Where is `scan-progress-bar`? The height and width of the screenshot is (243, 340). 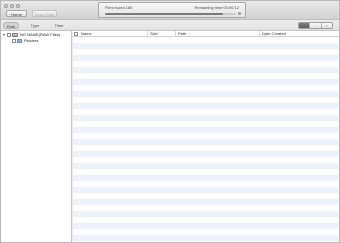
scan-progress-bar is located at coordinates (170, 14).